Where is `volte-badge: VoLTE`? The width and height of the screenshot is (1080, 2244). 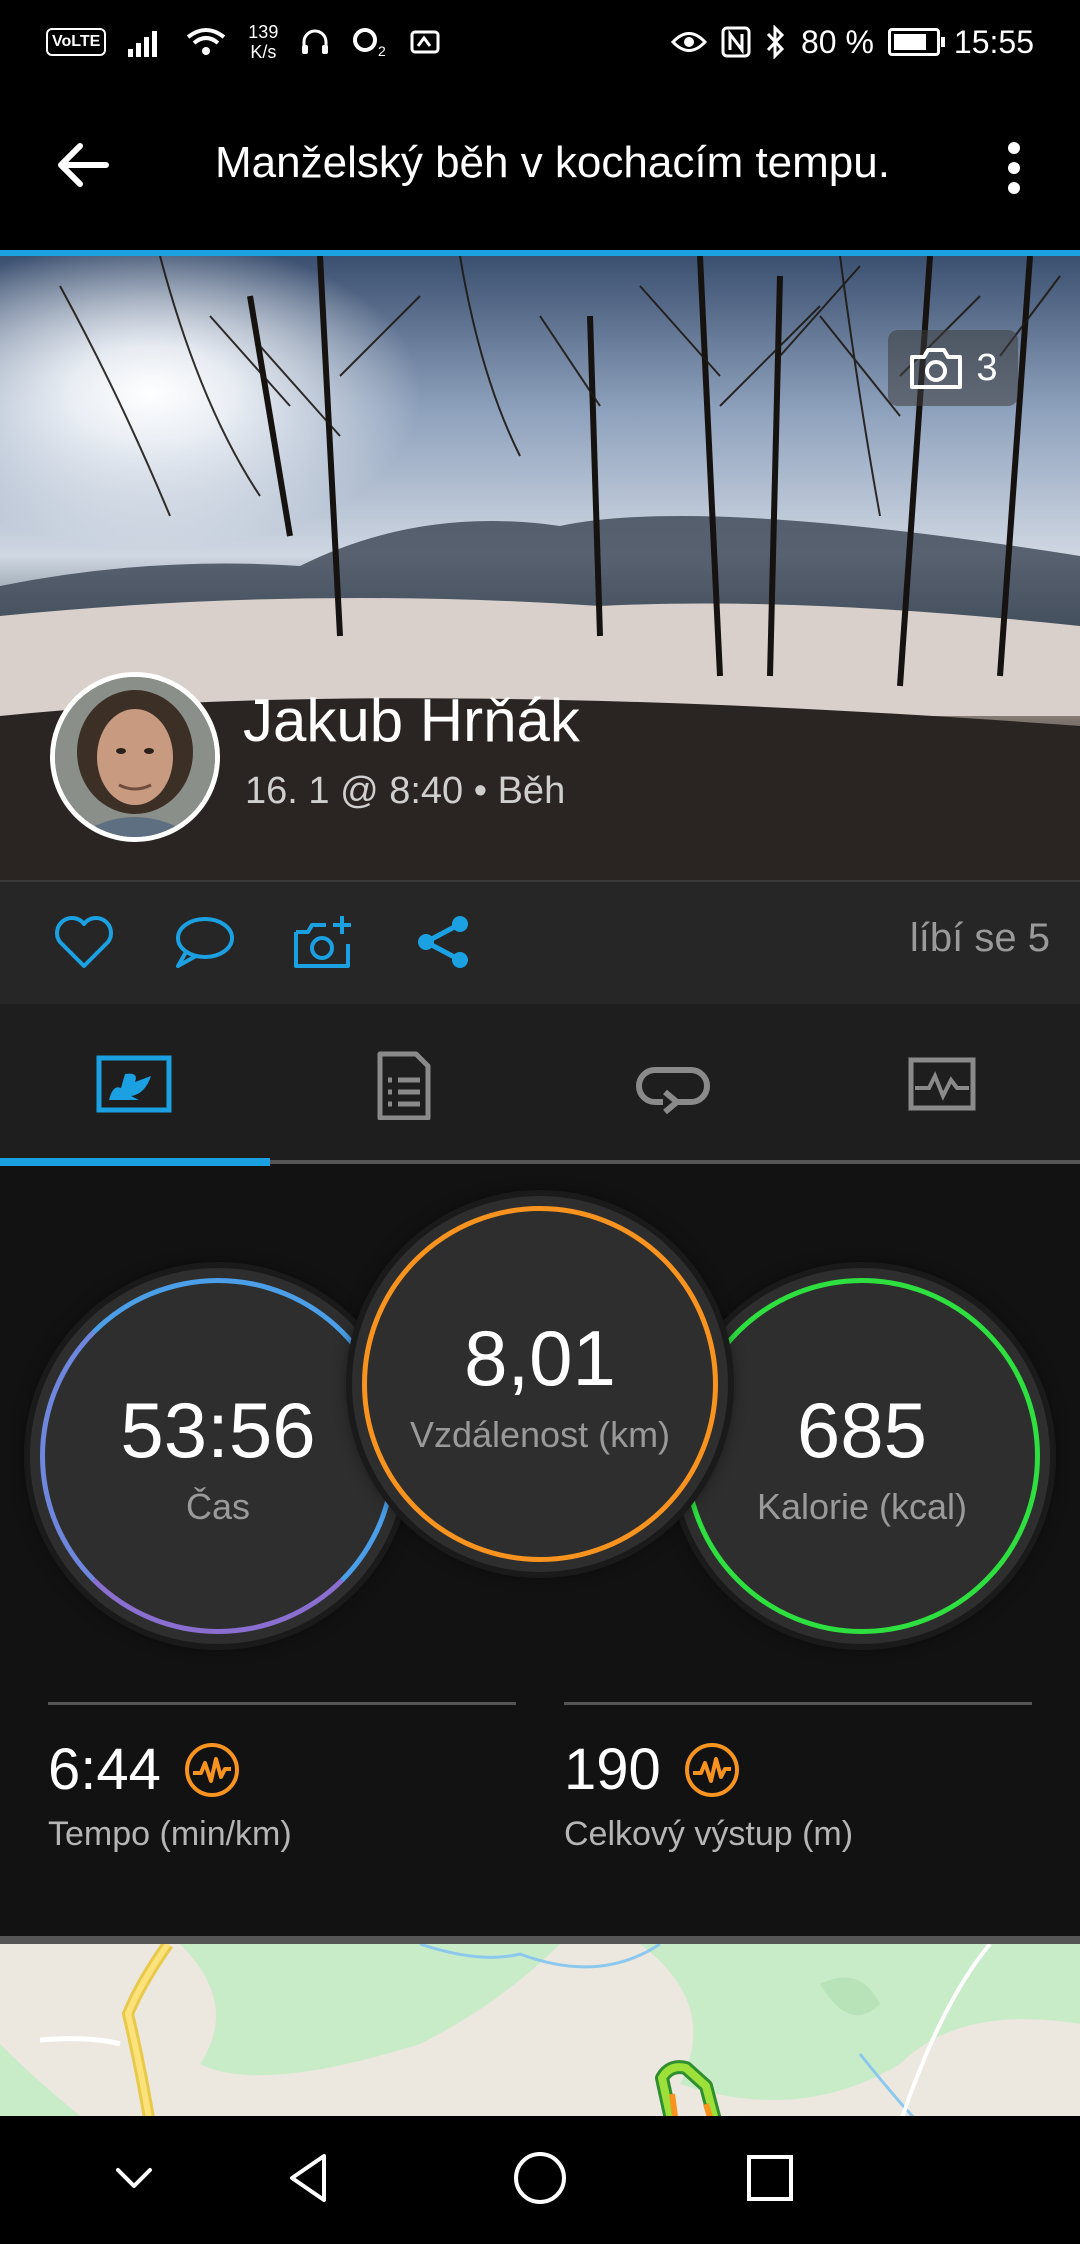 volte-badge: VoLTE is located at coordinates (76, 42).